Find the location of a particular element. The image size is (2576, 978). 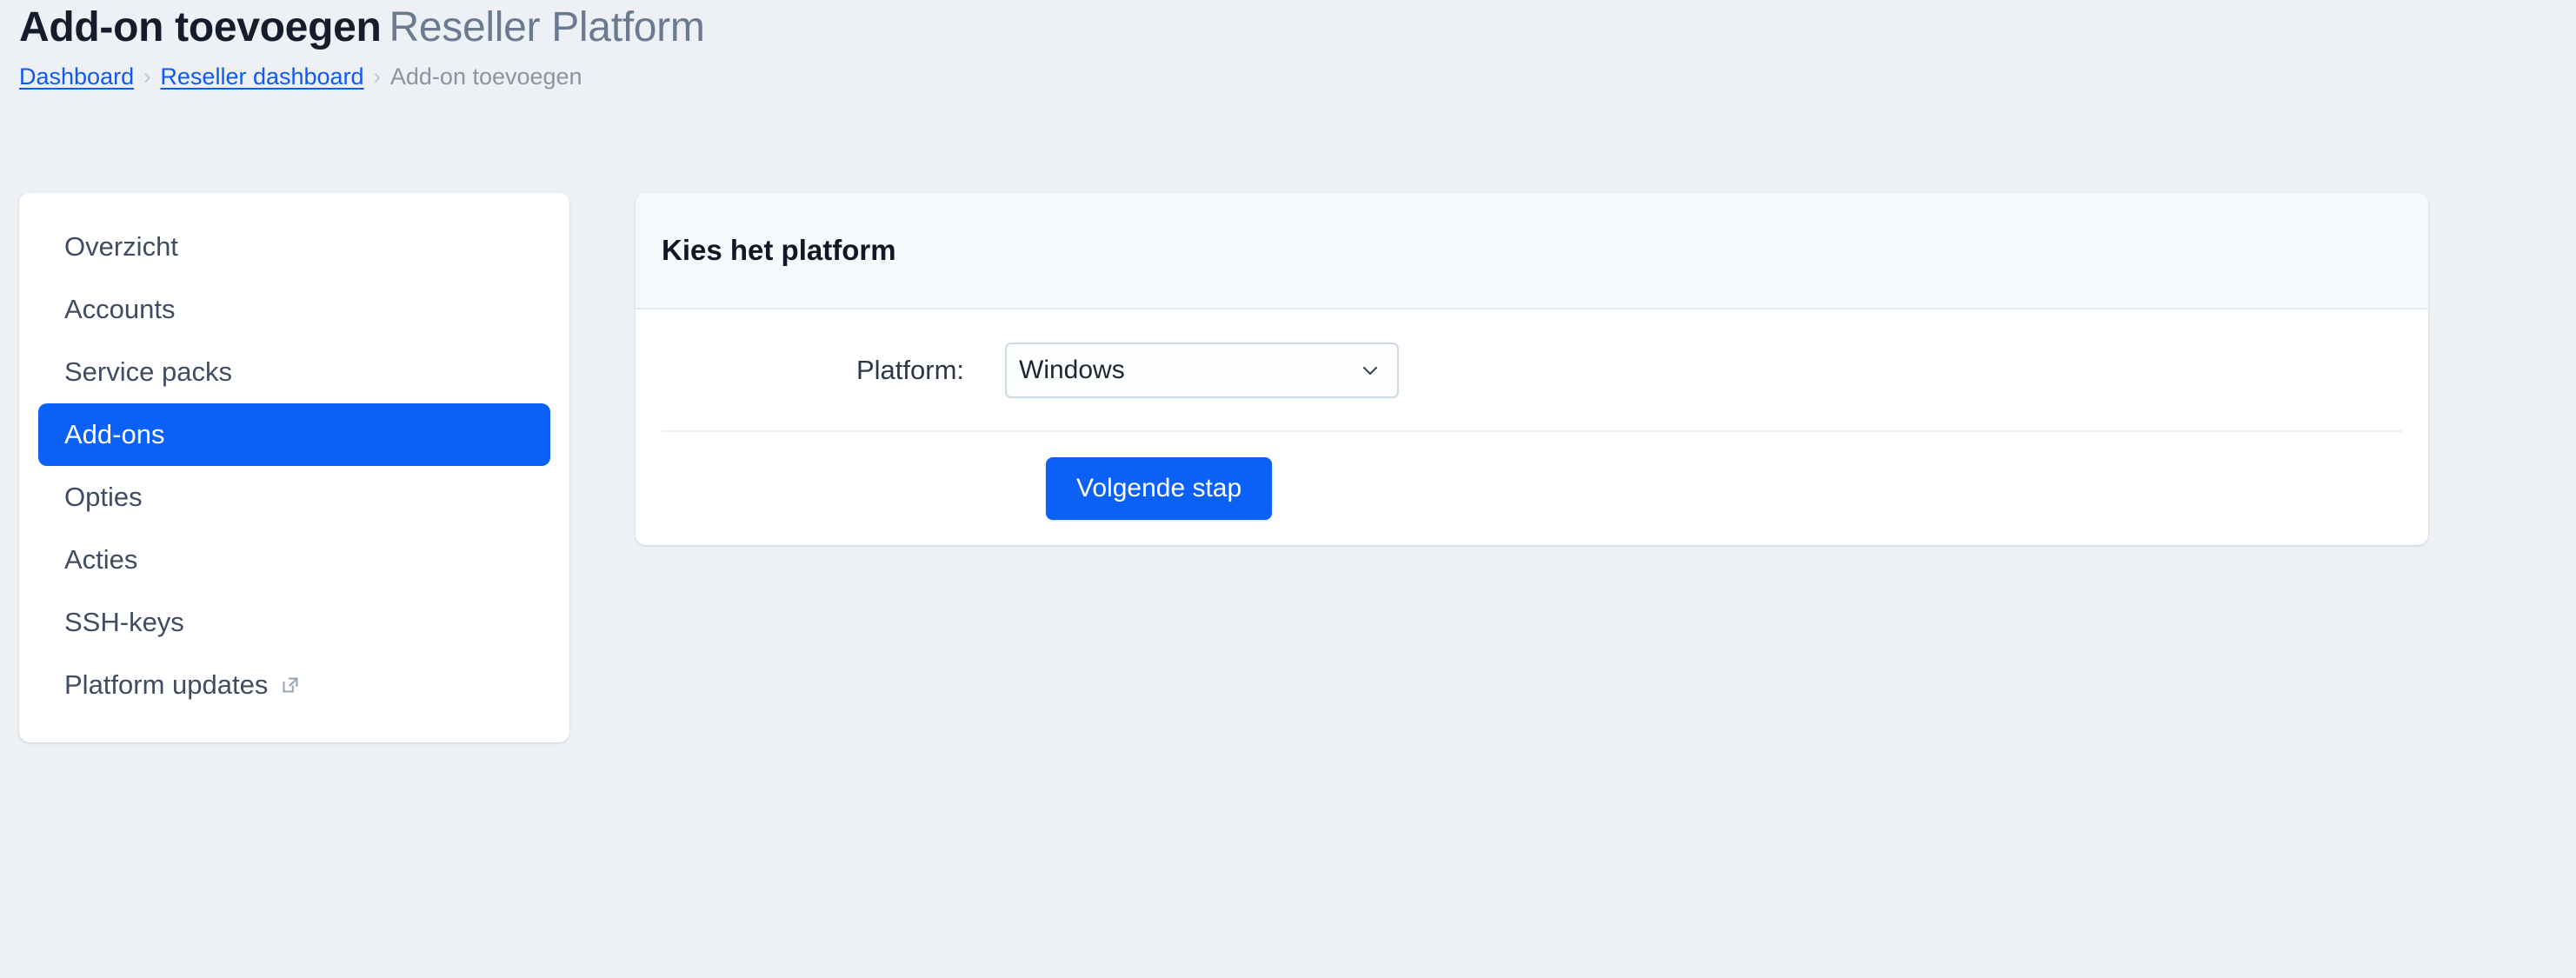

sidebar-item-label: Accounts is located at coordinates (120, 309).